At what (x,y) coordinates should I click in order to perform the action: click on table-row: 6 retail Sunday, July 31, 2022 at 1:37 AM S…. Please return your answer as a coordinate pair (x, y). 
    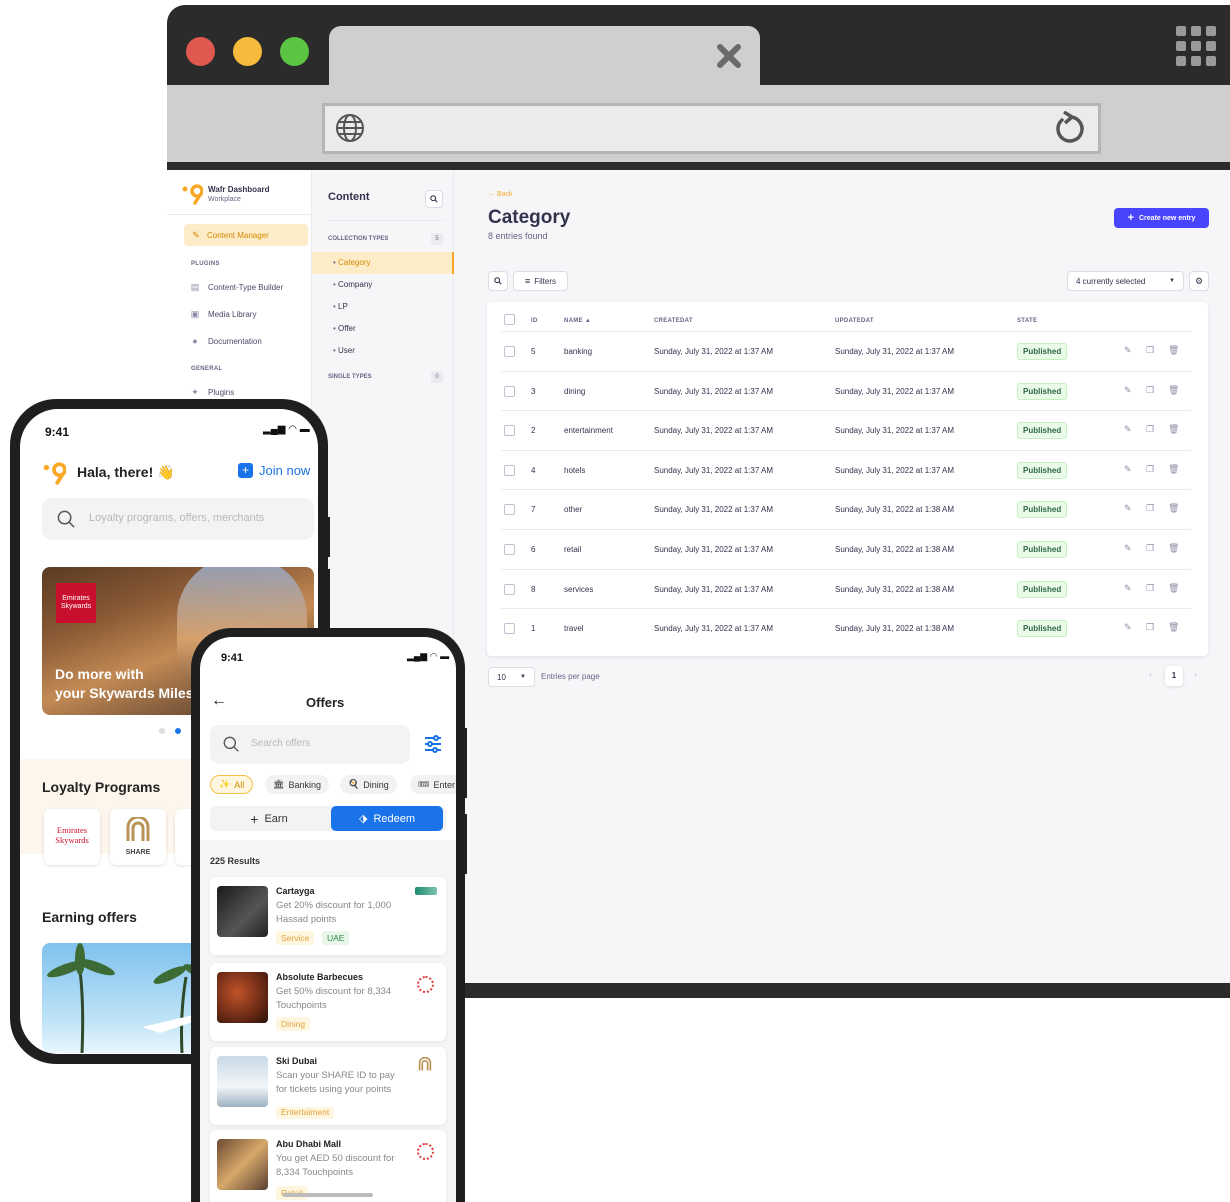
    Looking at the image, I should click on (846, 549).